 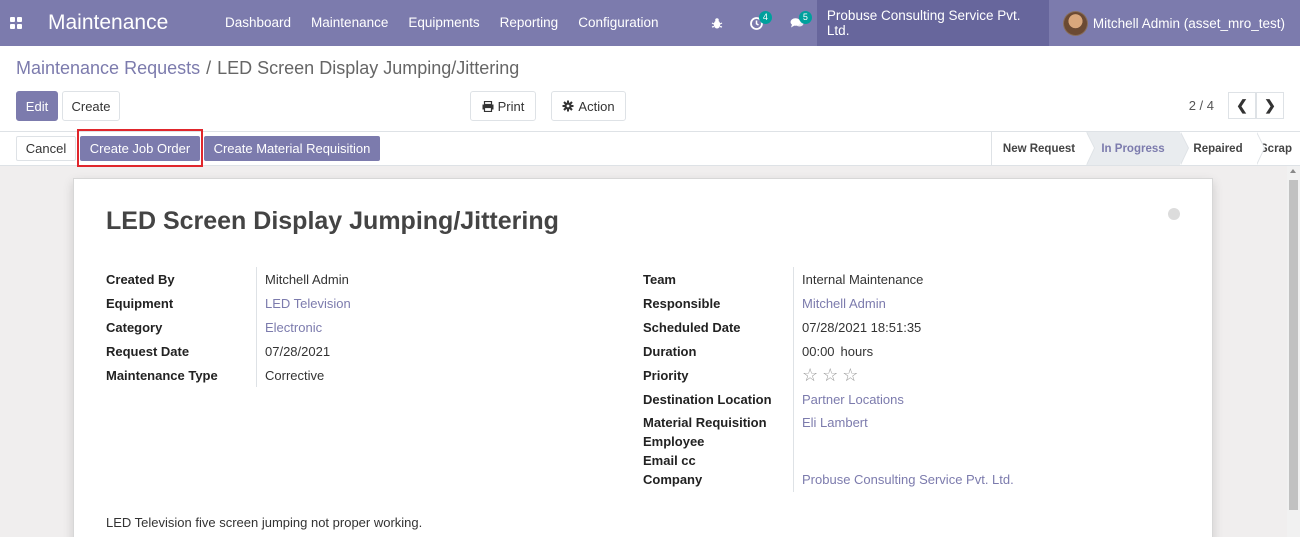 What do you see at coordinates (16, 23) in the screenshot?
I see `apps-menu-icon` at bounding box center [16, 23].